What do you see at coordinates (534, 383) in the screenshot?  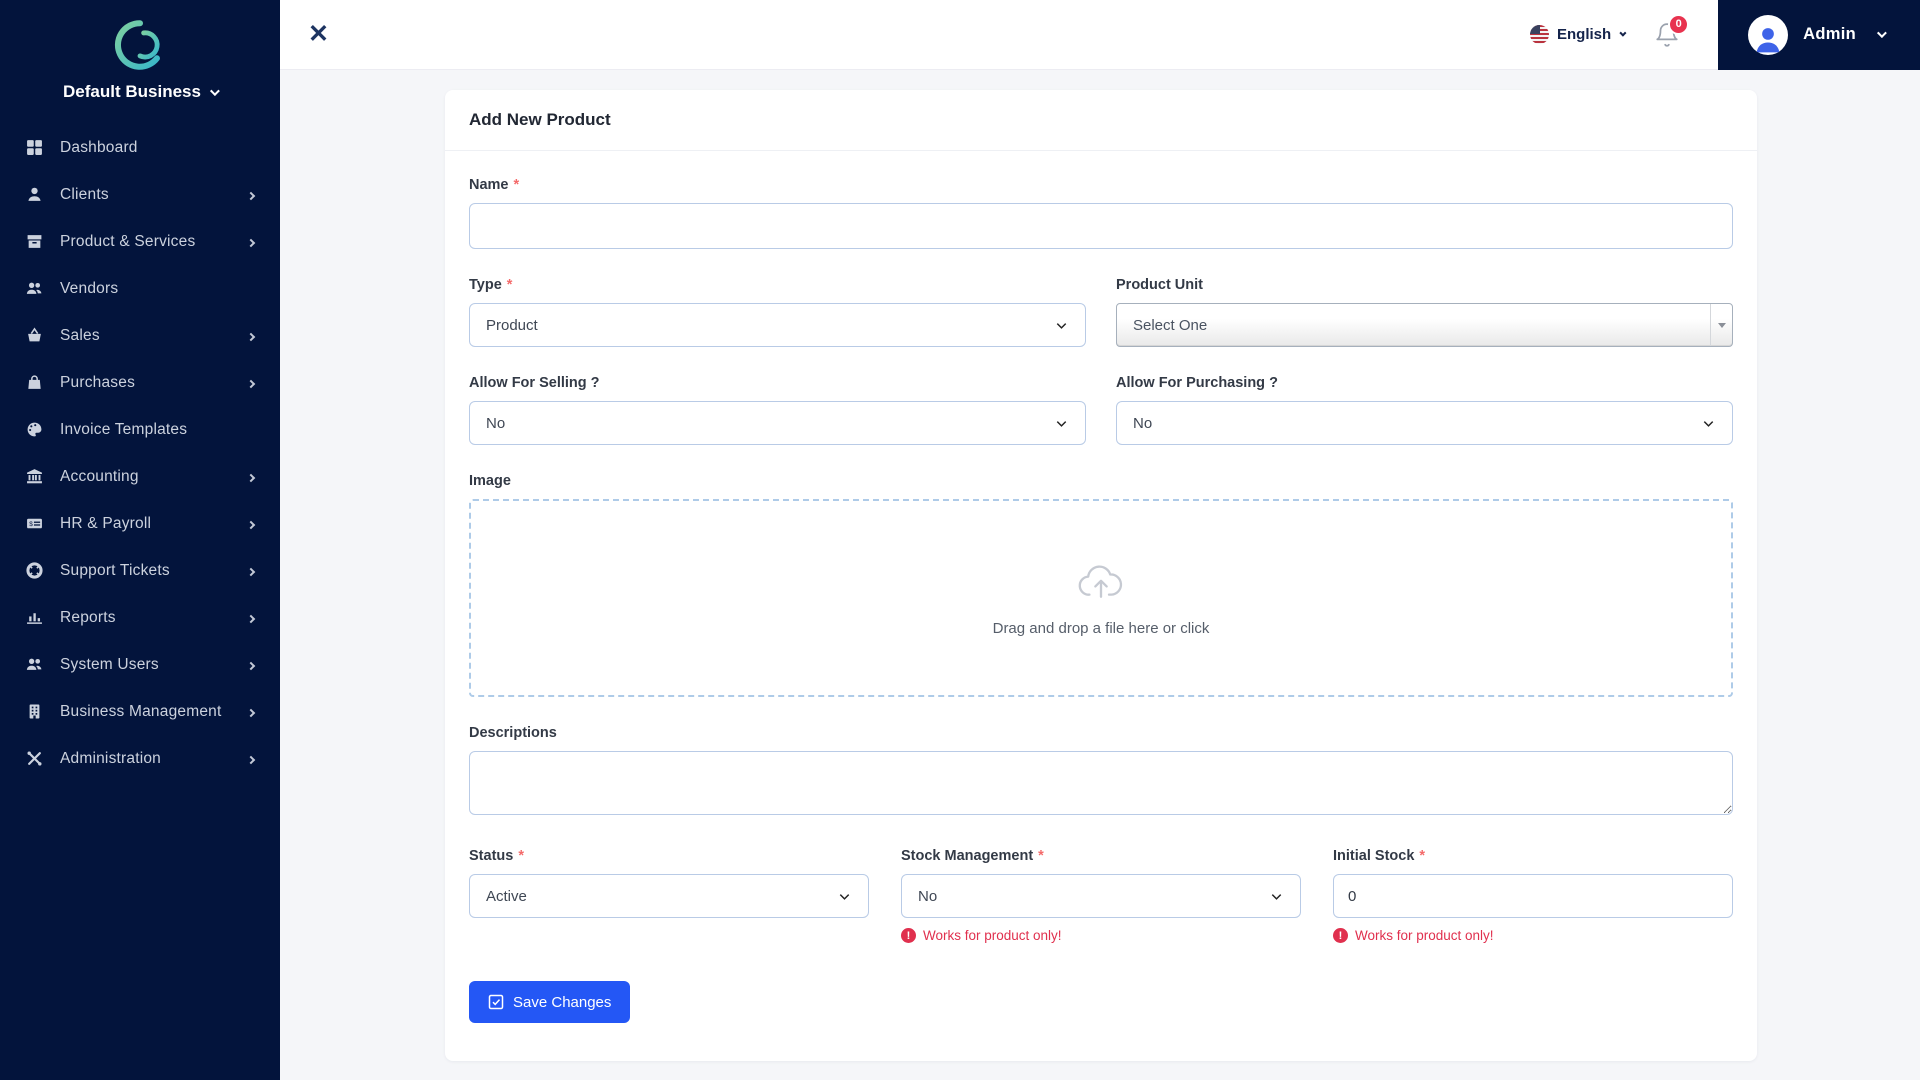 I see `allow-selling-label: Allow For Selling ?` at bounding box center [534, 383].